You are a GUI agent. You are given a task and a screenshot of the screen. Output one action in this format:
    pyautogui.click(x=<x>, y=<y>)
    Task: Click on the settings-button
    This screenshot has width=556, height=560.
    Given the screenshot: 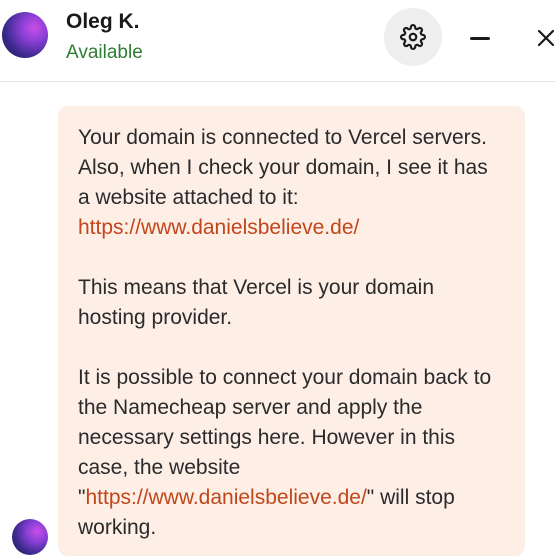 What is the action you would take?
    pyautogui.click(x=413, y=37)
    